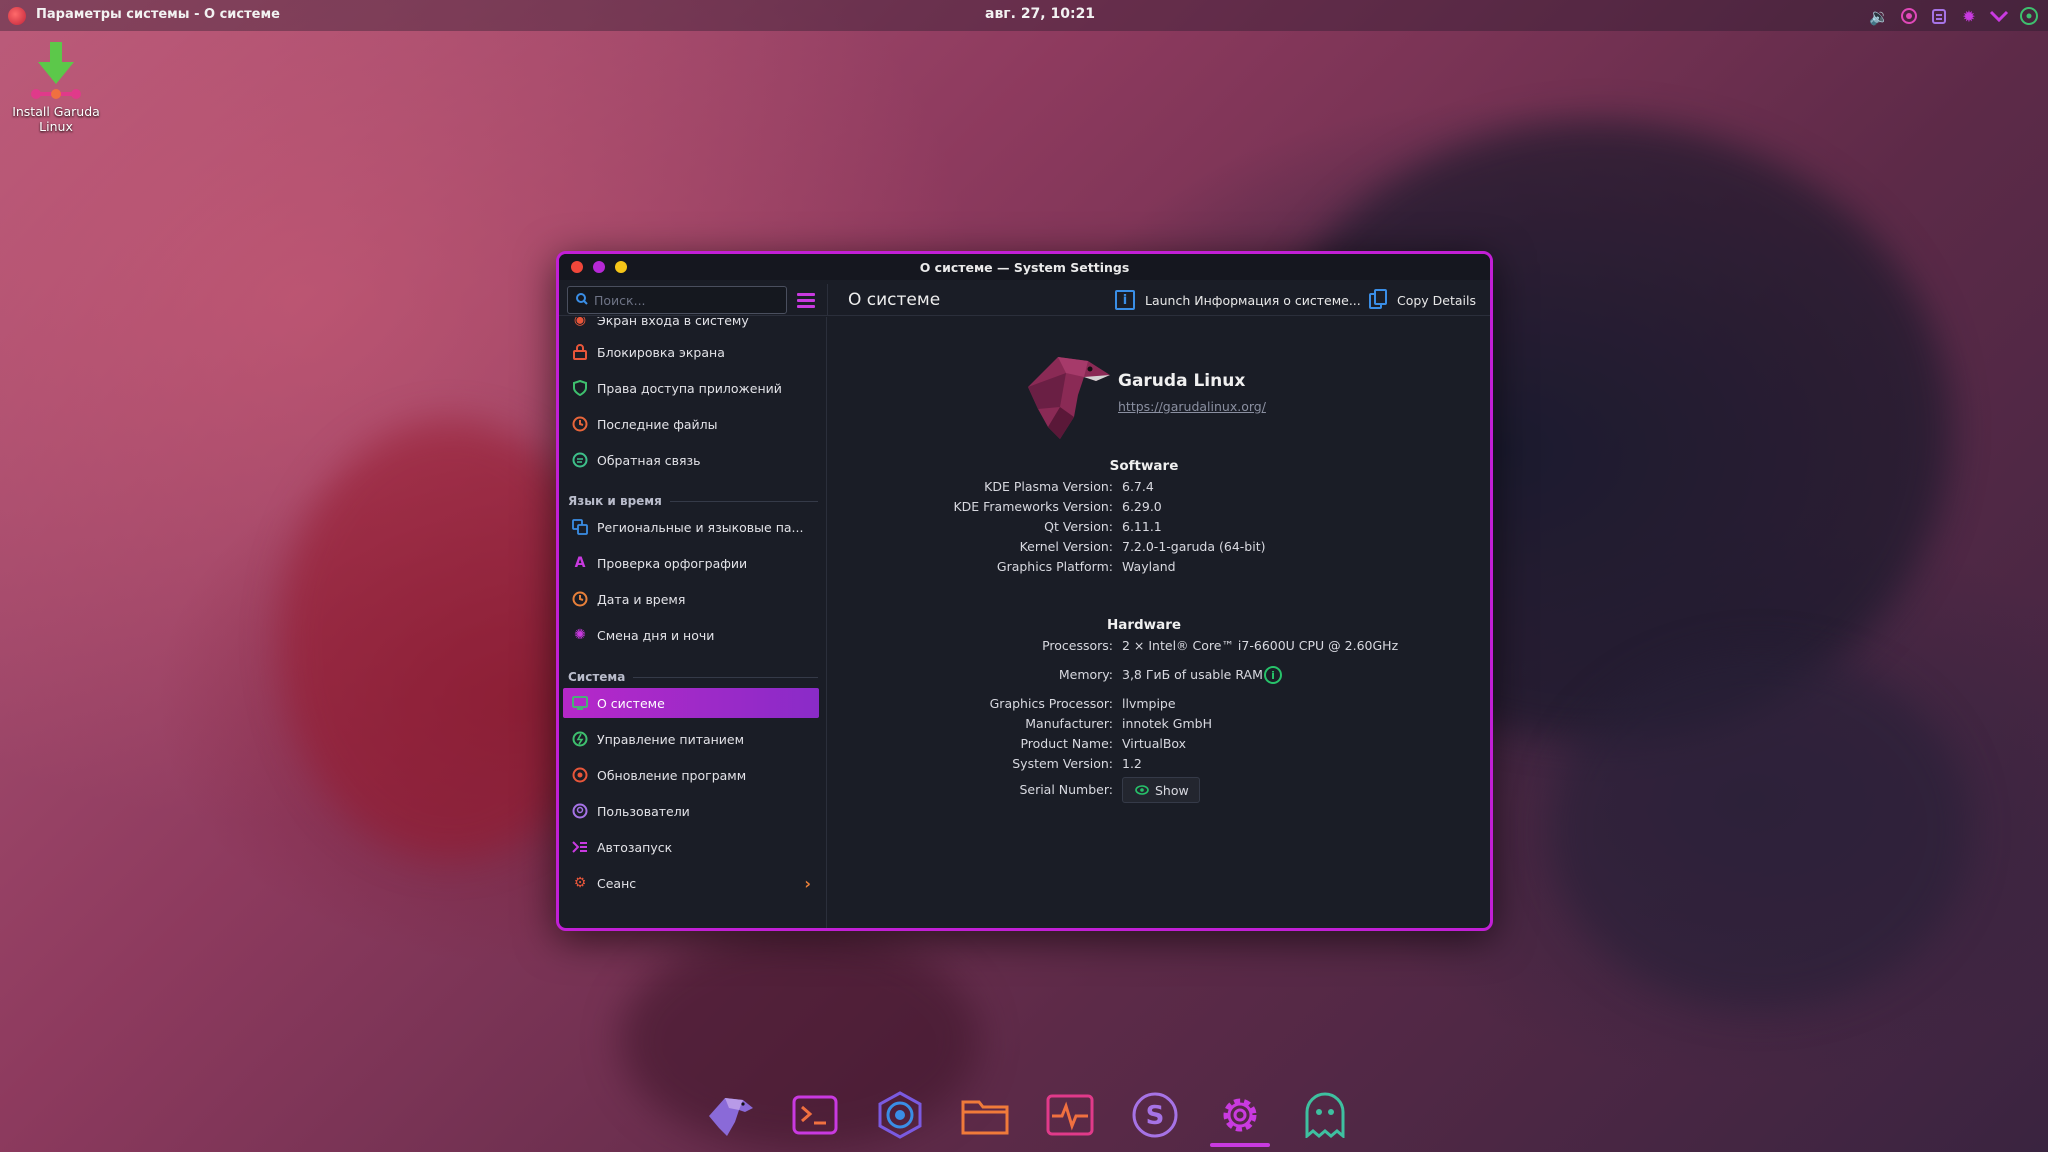  I want to click on window-title: О системе — System Settings, so click(1024, 267).